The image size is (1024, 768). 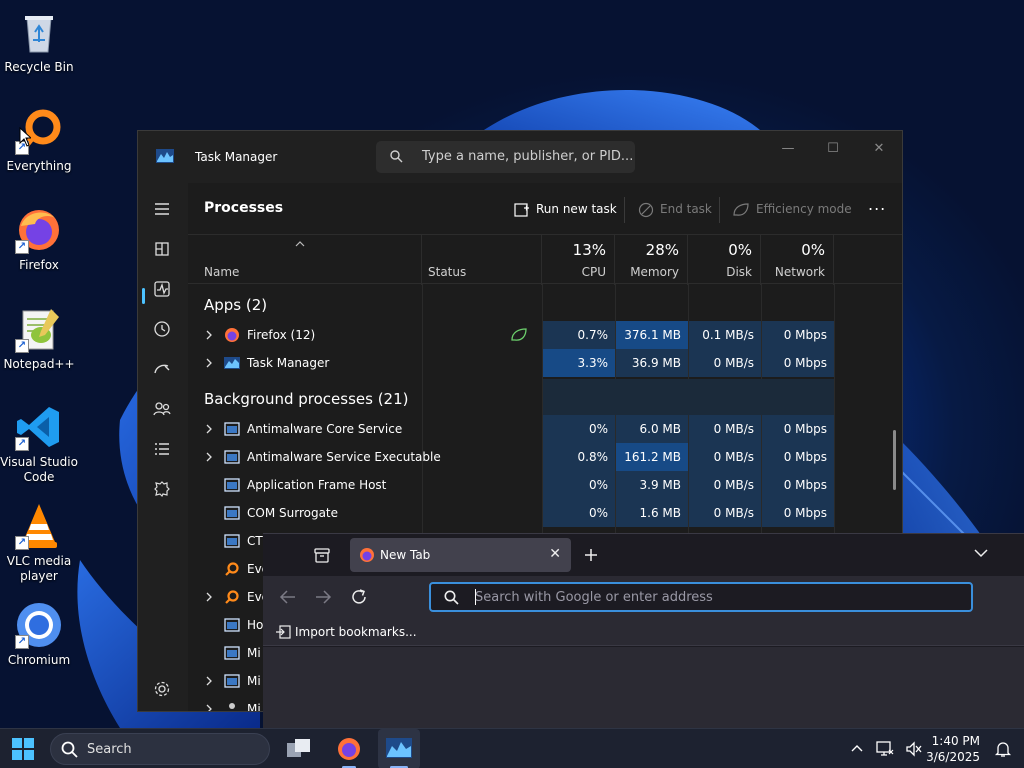 What do you see at coordinates (39, 634) in the screenshot?
I see `desktop-icon-chromium: ↗ Chromium` at bounding box center [39, 634].